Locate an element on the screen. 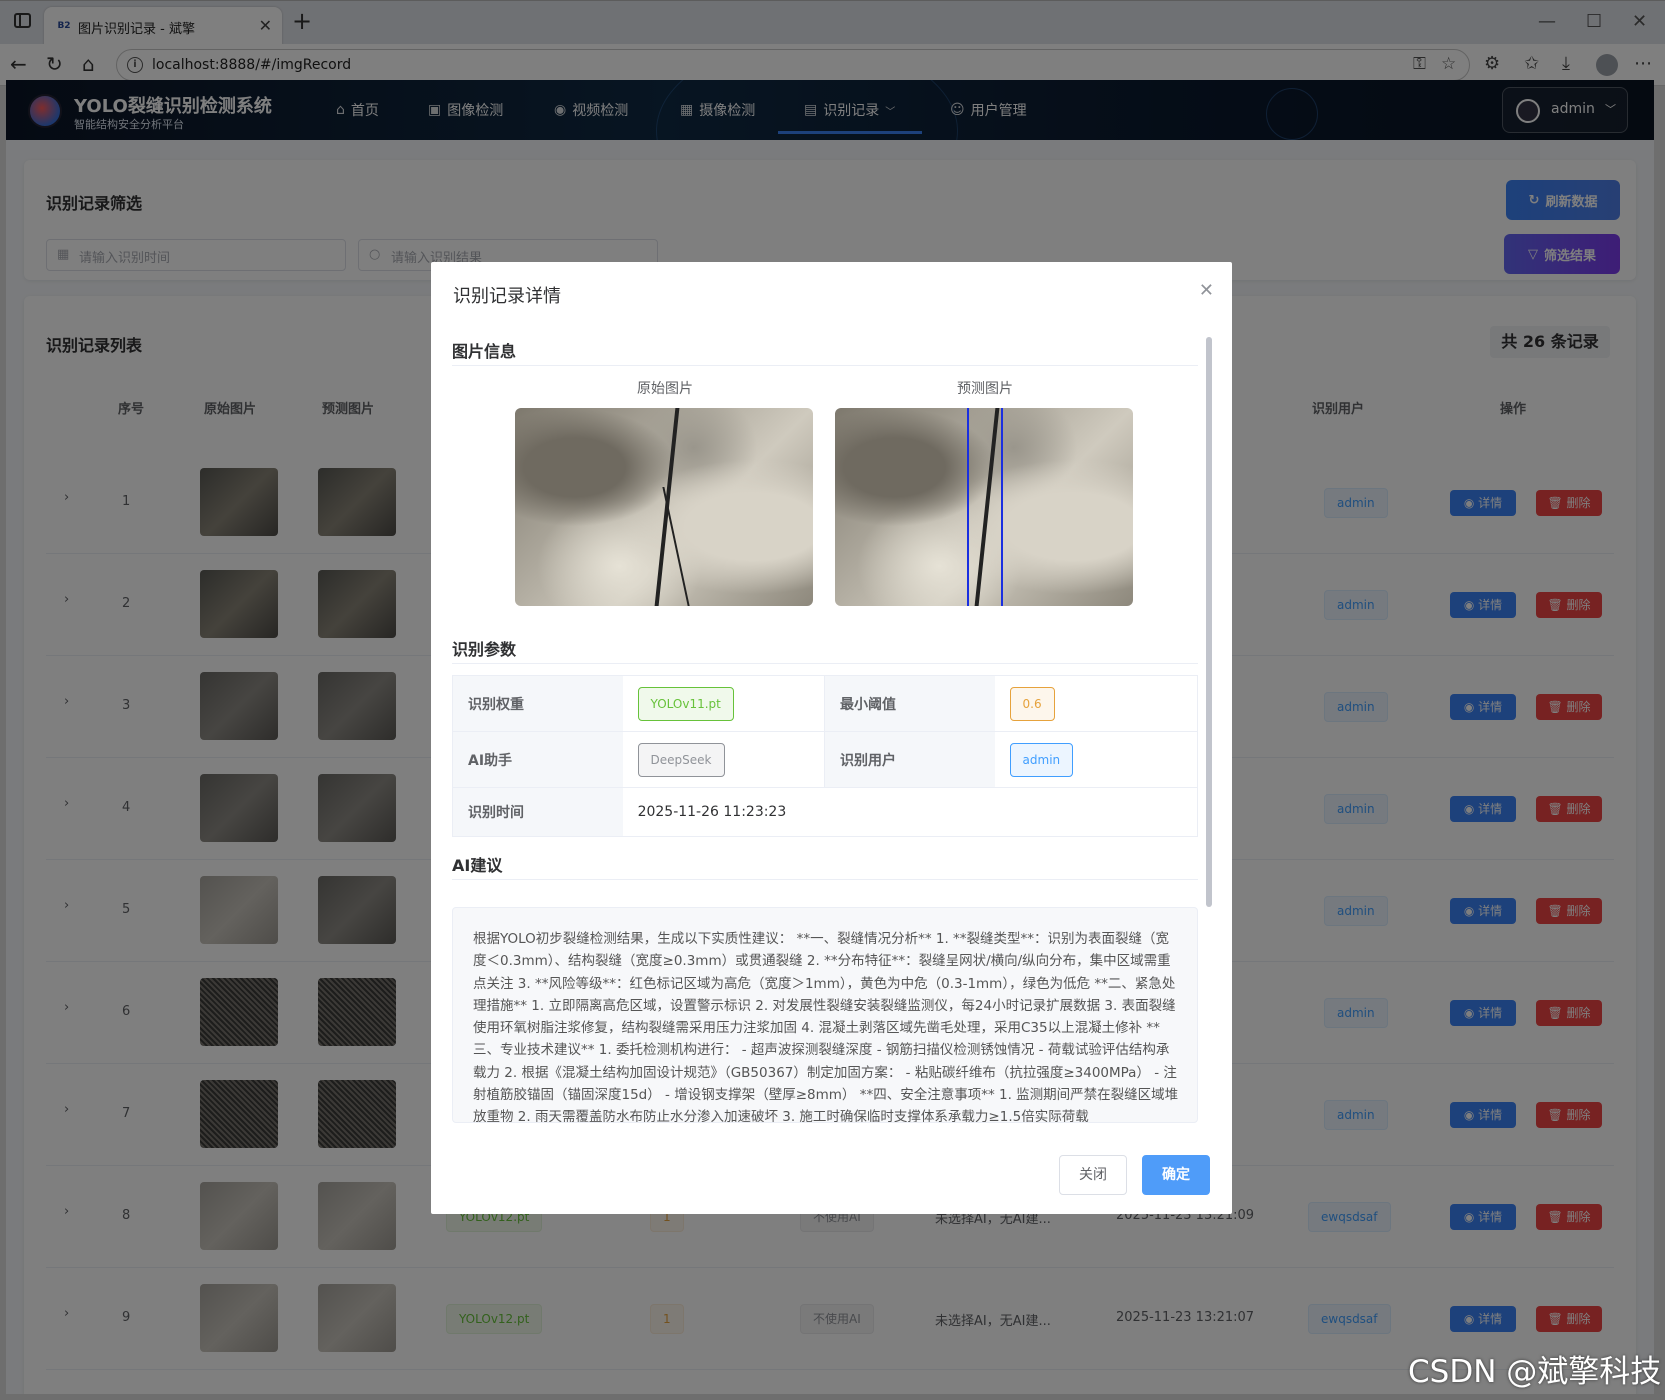 Image resolution: width=1665 pixels, height=1400 pixels. detection-box is located at coordinates (985, 507).